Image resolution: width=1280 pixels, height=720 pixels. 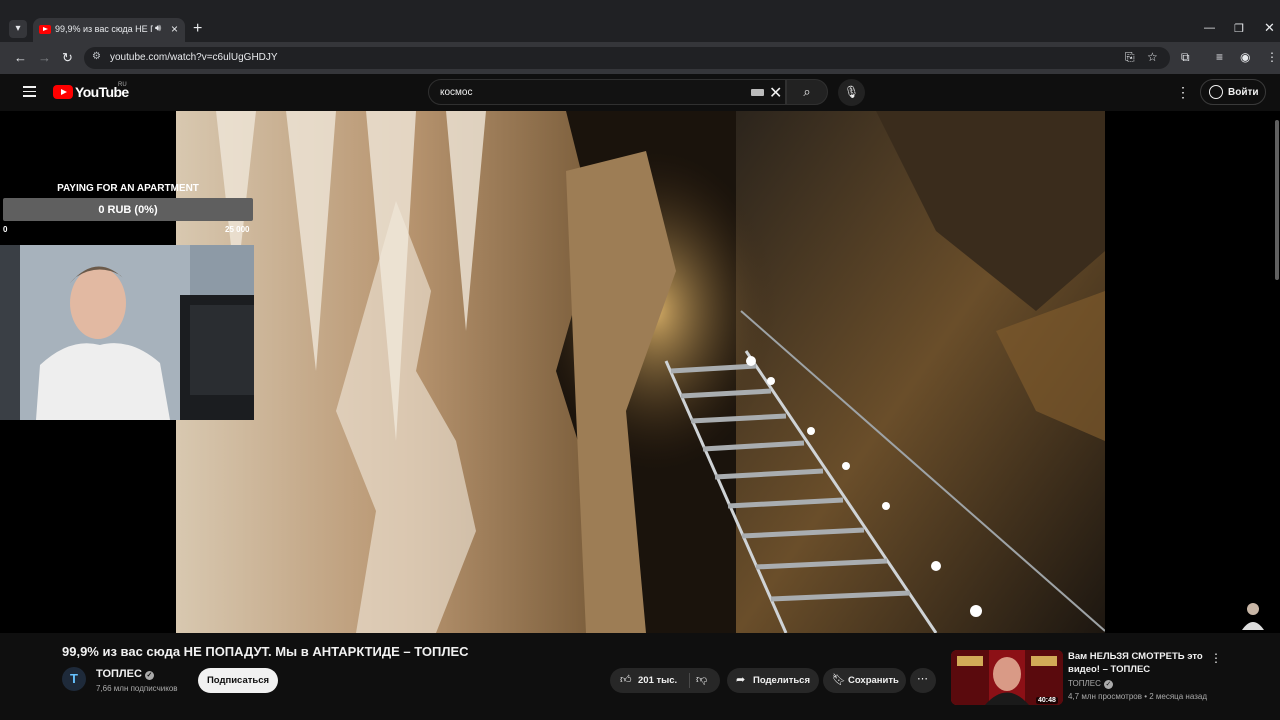 What do you see at coordinates (1269, 28) in the screenshot?
I see `close-window-icon: ✕` at bounding box center [1269, 28].